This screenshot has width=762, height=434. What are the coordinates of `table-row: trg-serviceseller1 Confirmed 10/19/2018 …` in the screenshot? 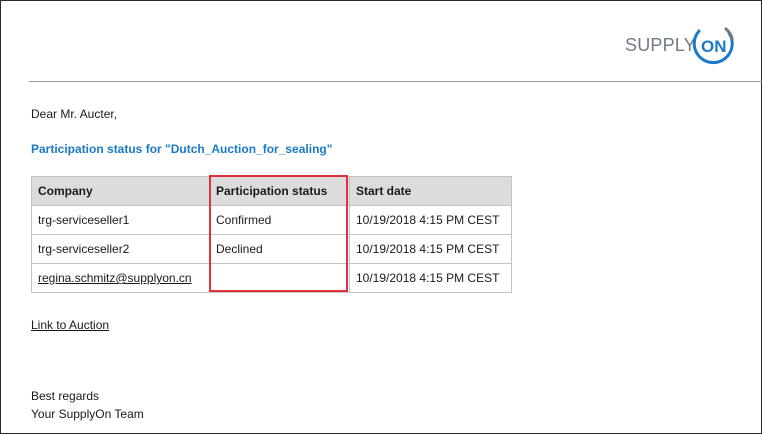 It's located at (271, 220).